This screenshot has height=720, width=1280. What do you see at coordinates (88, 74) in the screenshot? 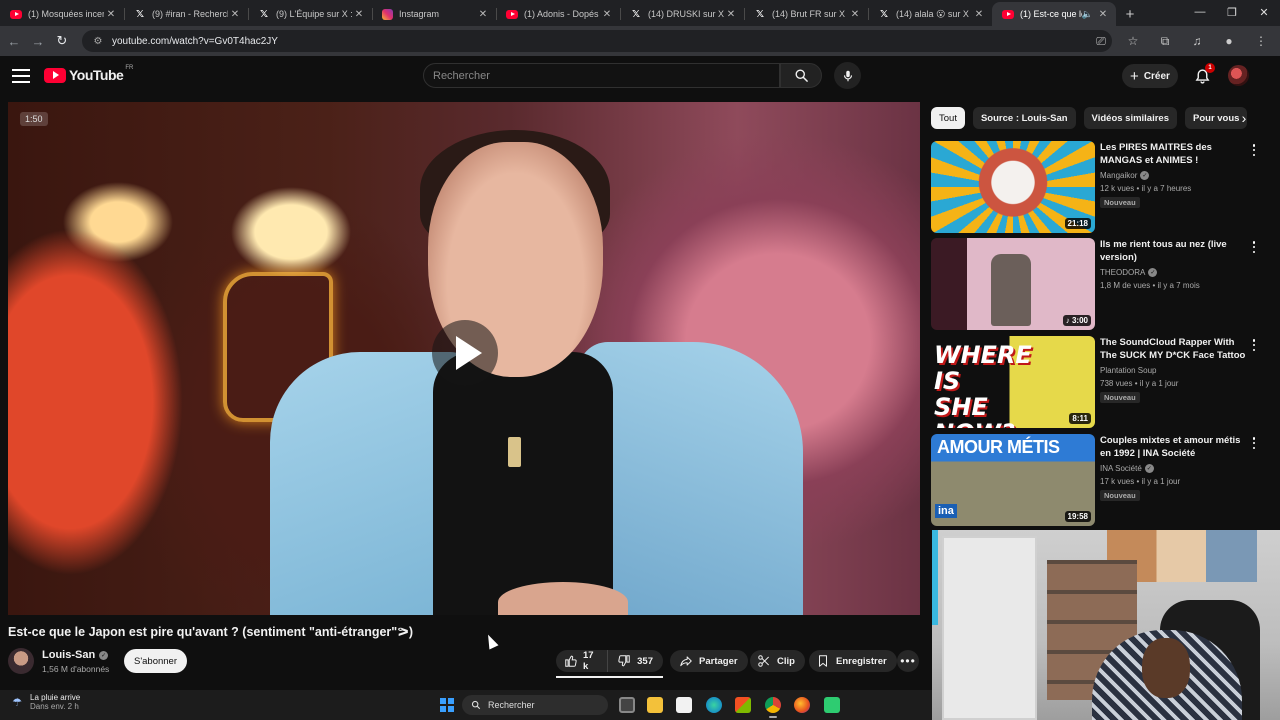
I see `youtube-logo: YouTube FR` at bounding box center [88, 74].